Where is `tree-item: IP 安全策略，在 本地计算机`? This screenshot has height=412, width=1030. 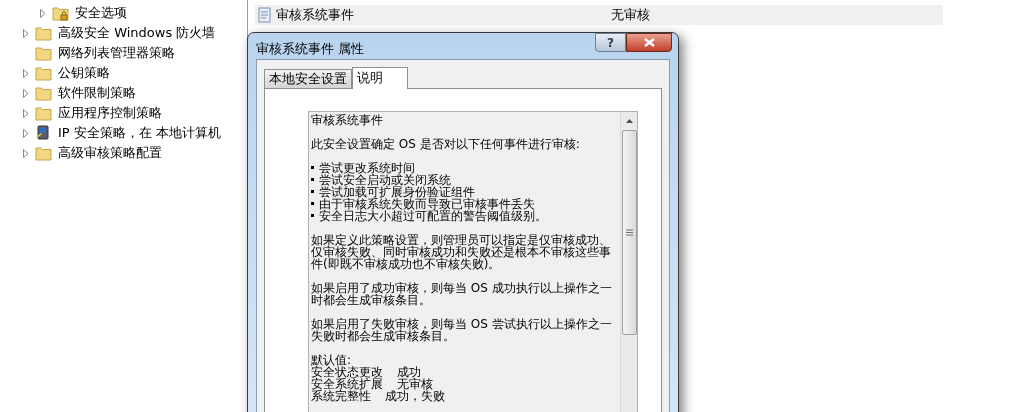 tree-item: IP 安全策略，在 本地计算机 is located at coordinates (123, 133).